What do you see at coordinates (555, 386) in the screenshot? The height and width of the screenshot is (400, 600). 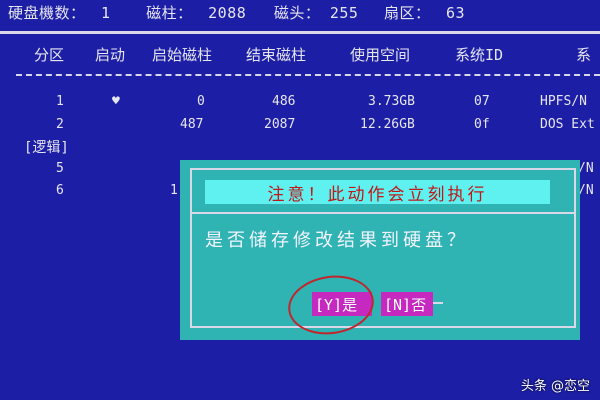 I see `watermark: 头条 @恋空` at bounding box center [555, 386].